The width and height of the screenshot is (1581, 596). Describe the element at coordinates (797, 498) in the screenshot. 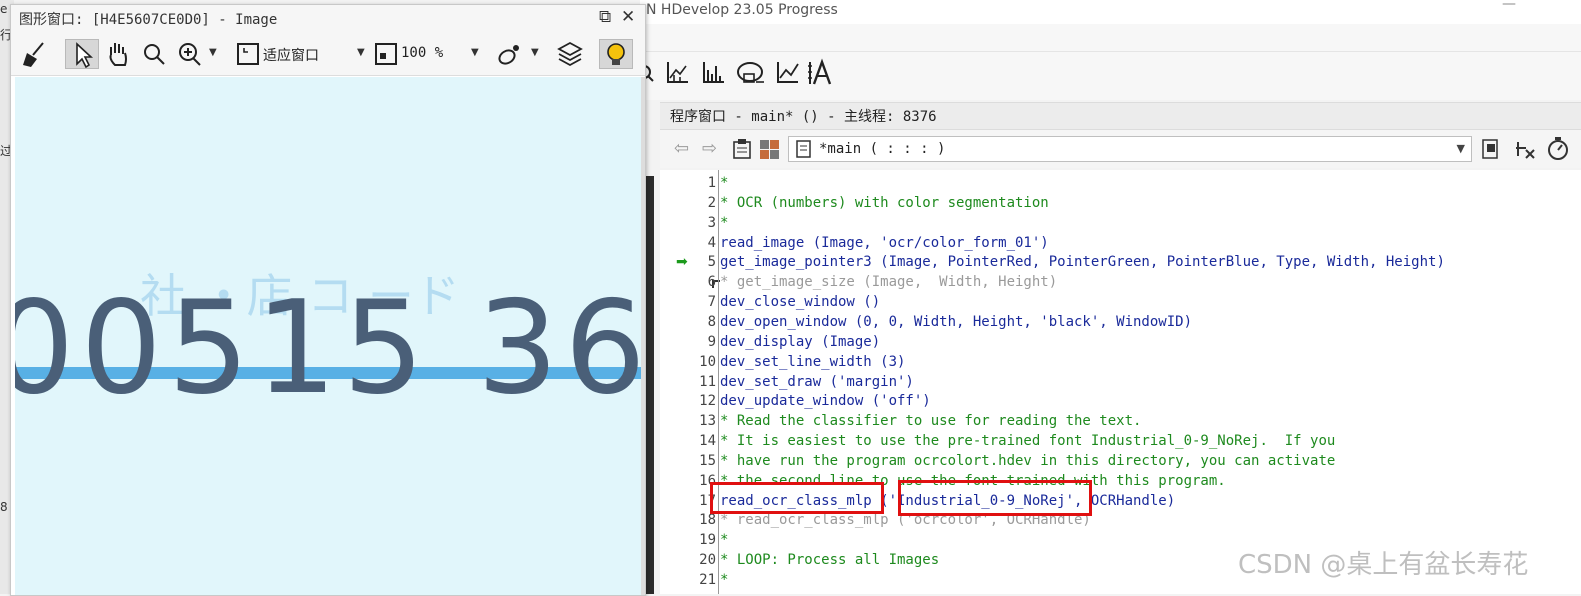

I see `highlight-box-operator` at that location.